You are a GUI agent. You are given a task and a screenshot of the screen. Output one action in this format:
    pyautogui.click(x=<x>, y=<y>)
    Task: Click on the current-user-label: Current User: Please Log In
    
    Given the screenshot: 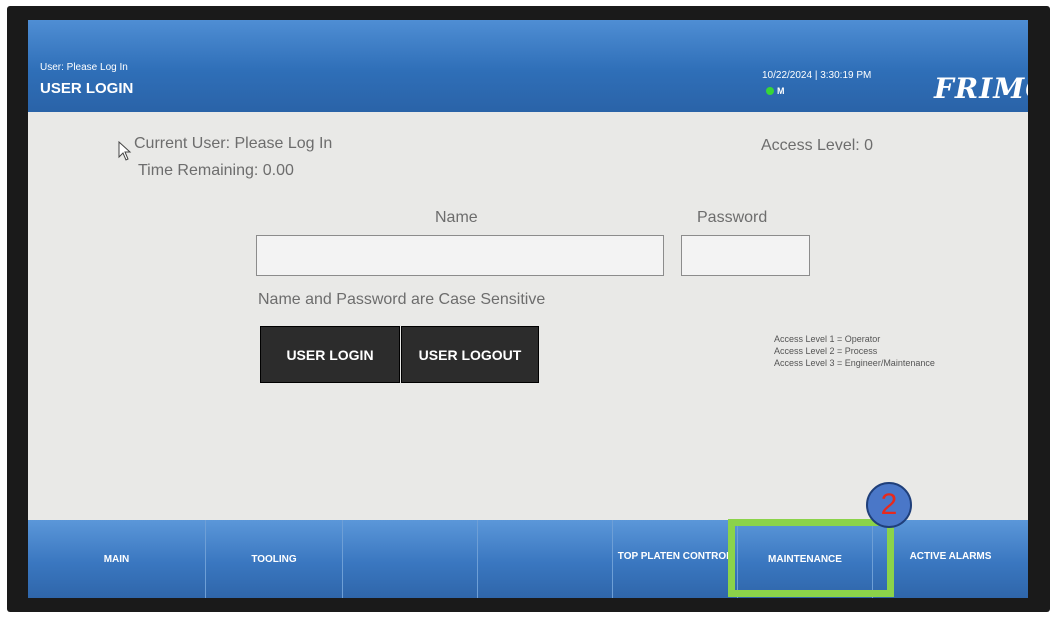 What is the action you would take?
    pyautogui.click(x=233, y=143)
    